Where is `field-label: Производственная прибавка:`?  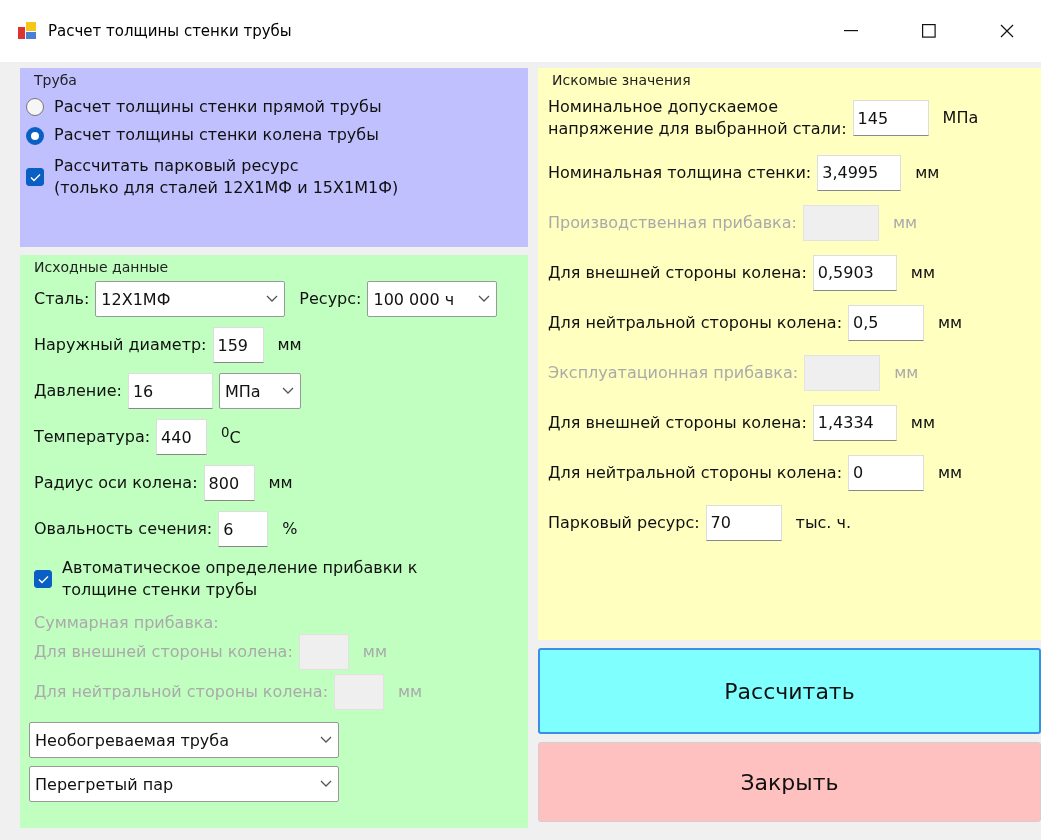 field-label: Производственная прибавка: is located at coordinates (672, 222).